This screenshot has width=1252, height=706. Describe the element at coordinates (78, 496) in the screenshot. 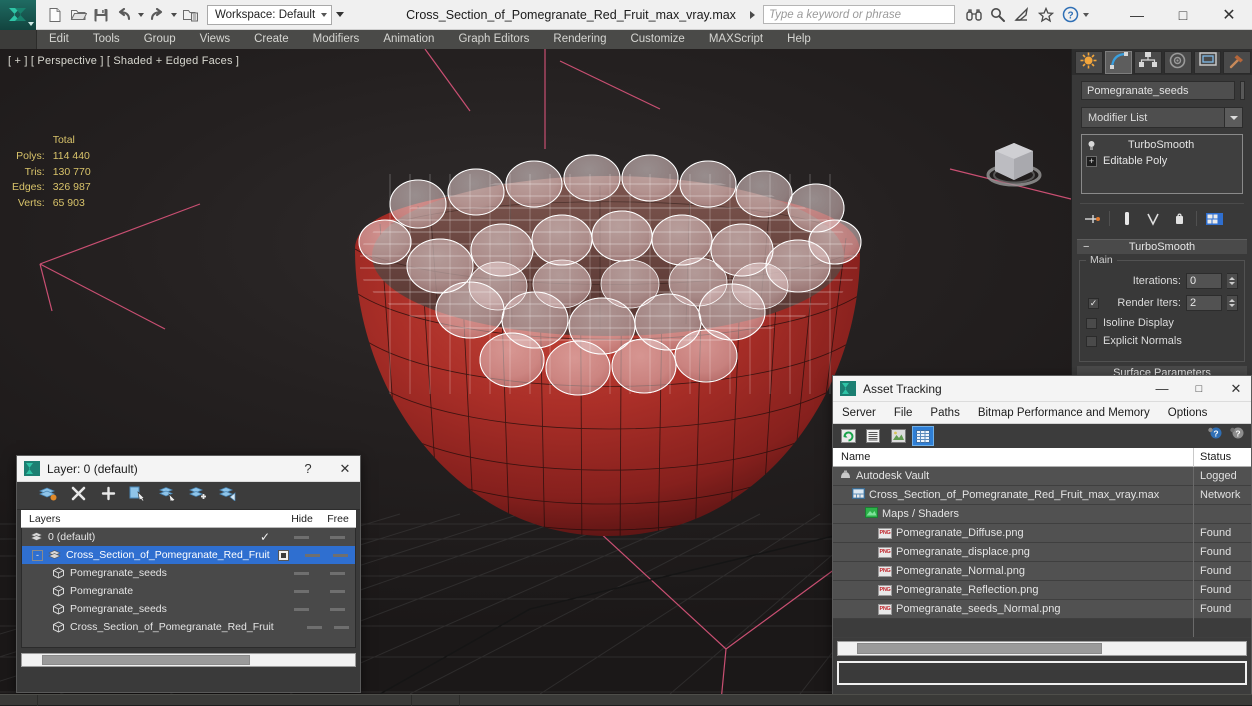

I see `delete-layer-button` at that location.